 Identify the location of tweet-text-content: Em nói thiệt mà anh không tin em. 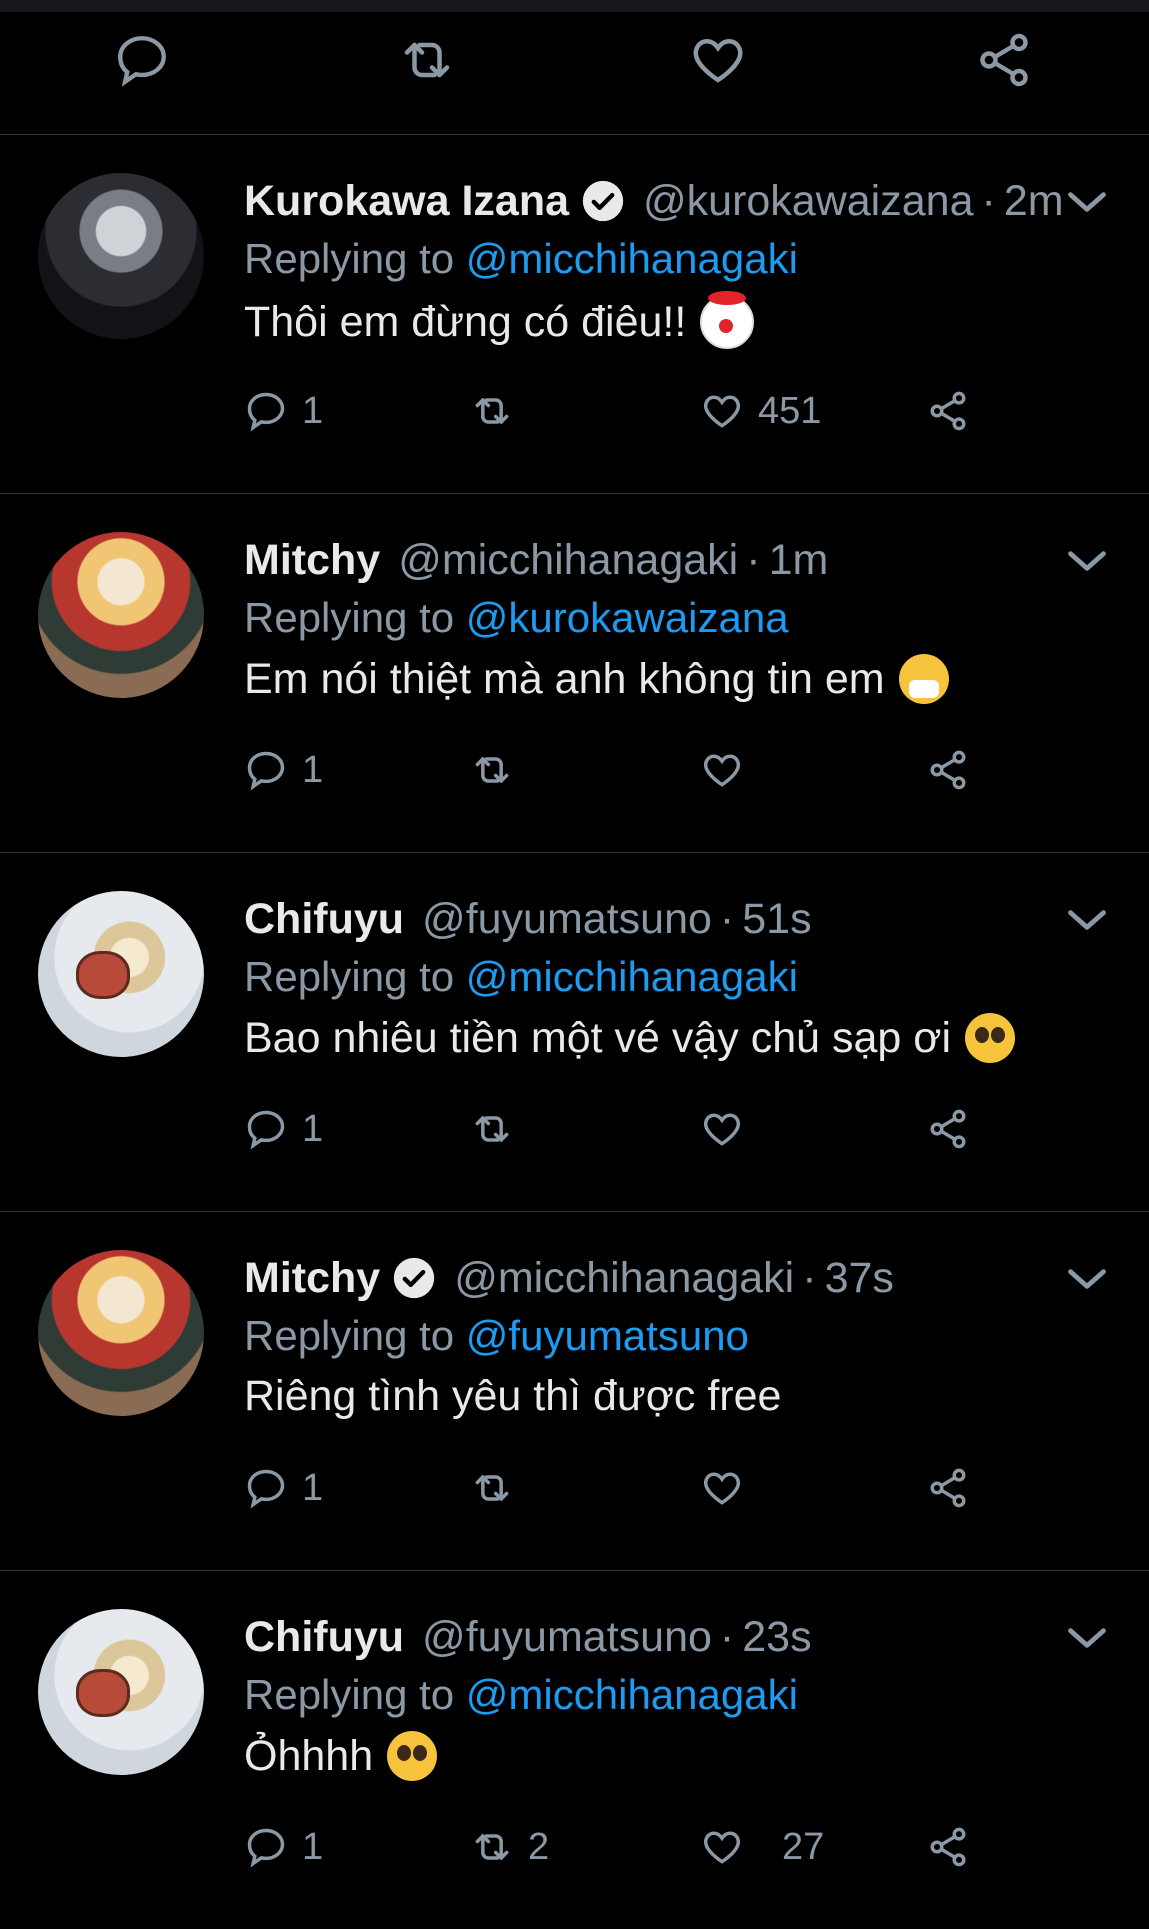
(564, 678).